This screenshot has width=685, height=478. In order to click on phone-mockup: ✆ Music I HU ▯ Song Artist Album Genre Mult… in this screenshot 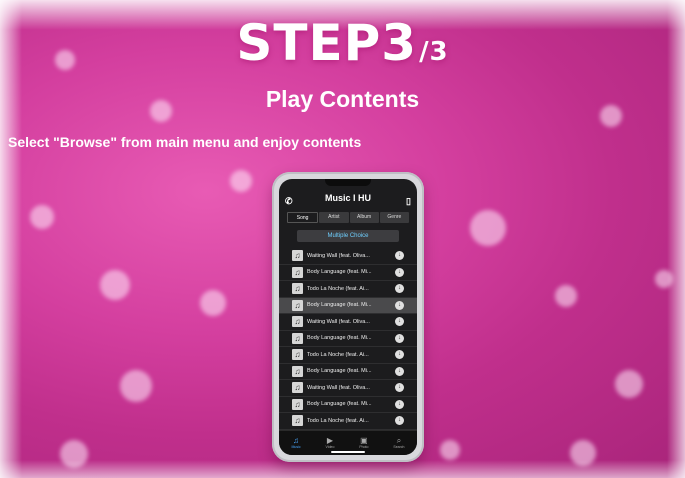, I will do `click(348, 317)`.